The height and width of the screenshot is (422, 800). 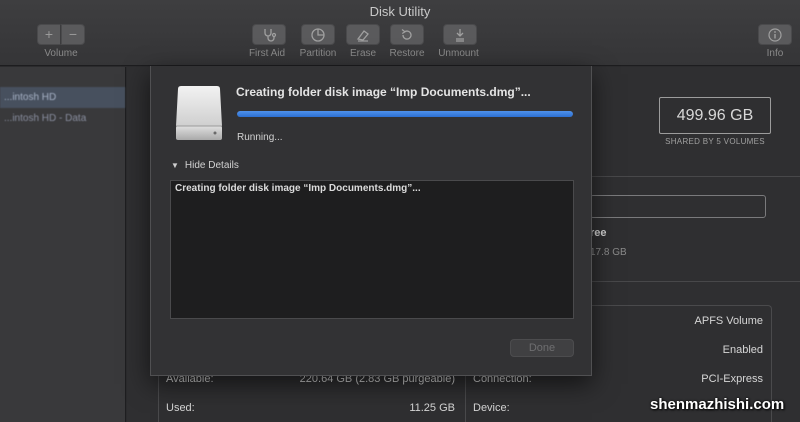 I want to click on used-label: Used:, so click(x=180, y=408).